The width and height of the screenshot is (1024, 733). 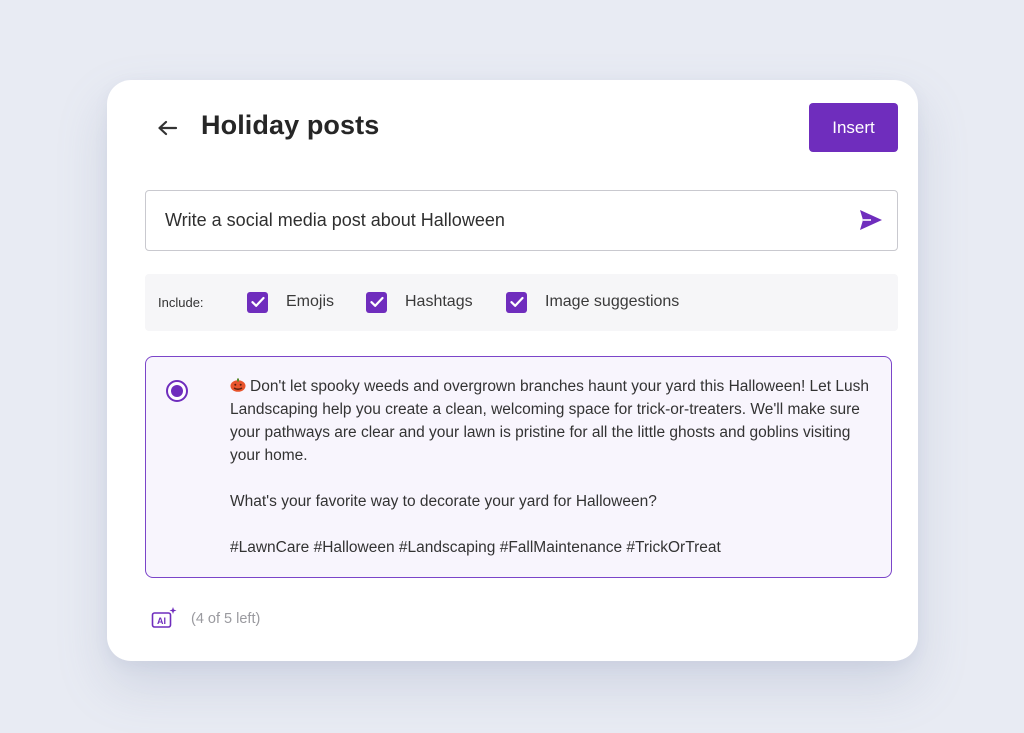 I want to click on include-label: Include:, so click(x=181, y=302).